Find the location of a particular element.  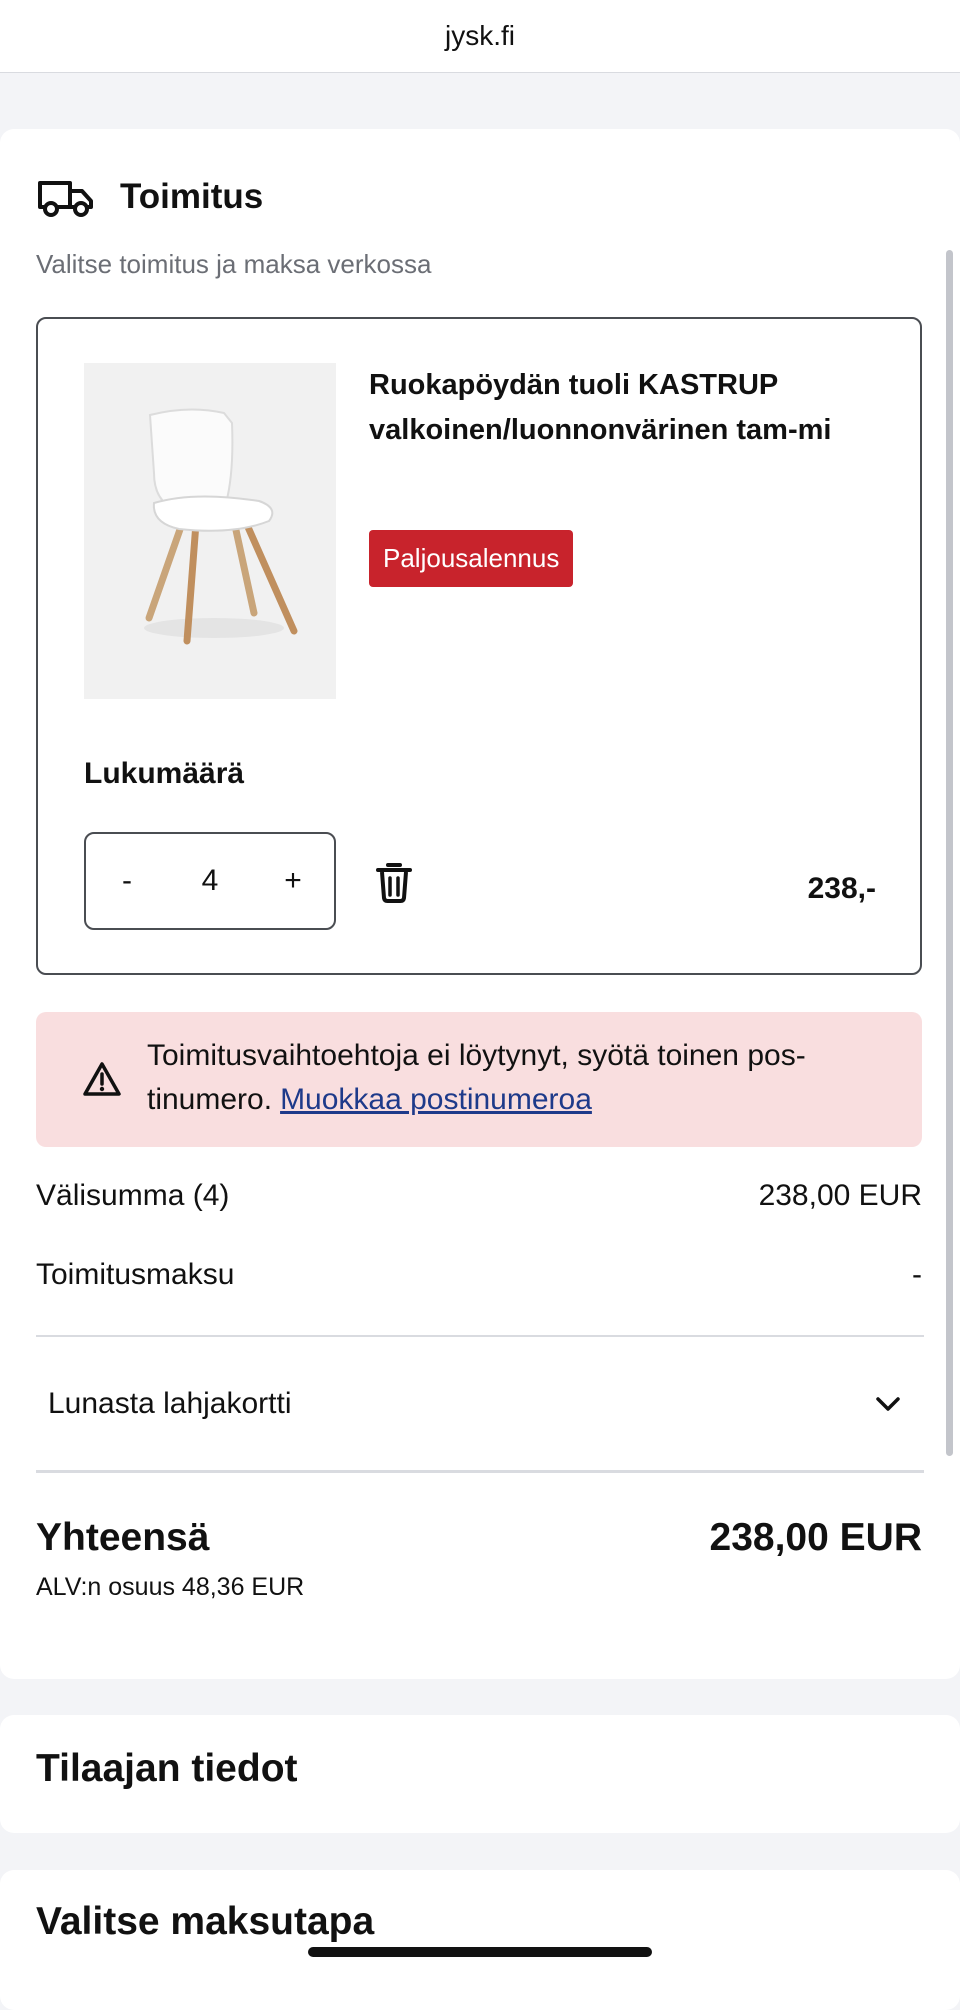

quantity-stepper: - 4 + is located at coordinates (210, 881).